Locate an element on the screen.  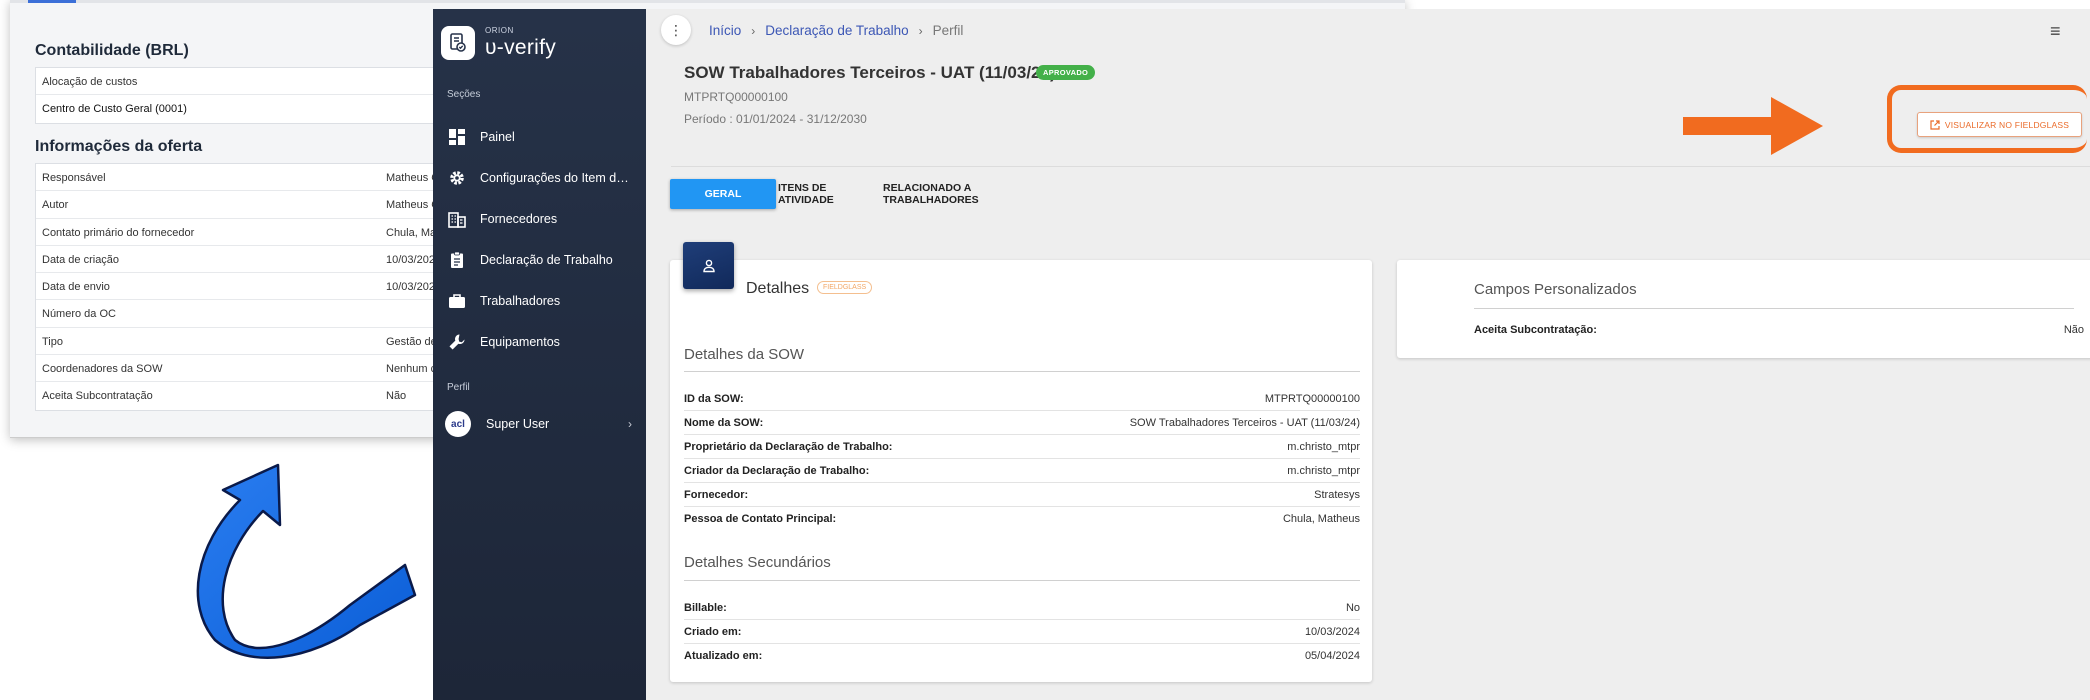
bg-row-label: Número da OC is located at coordinates (79, 314).